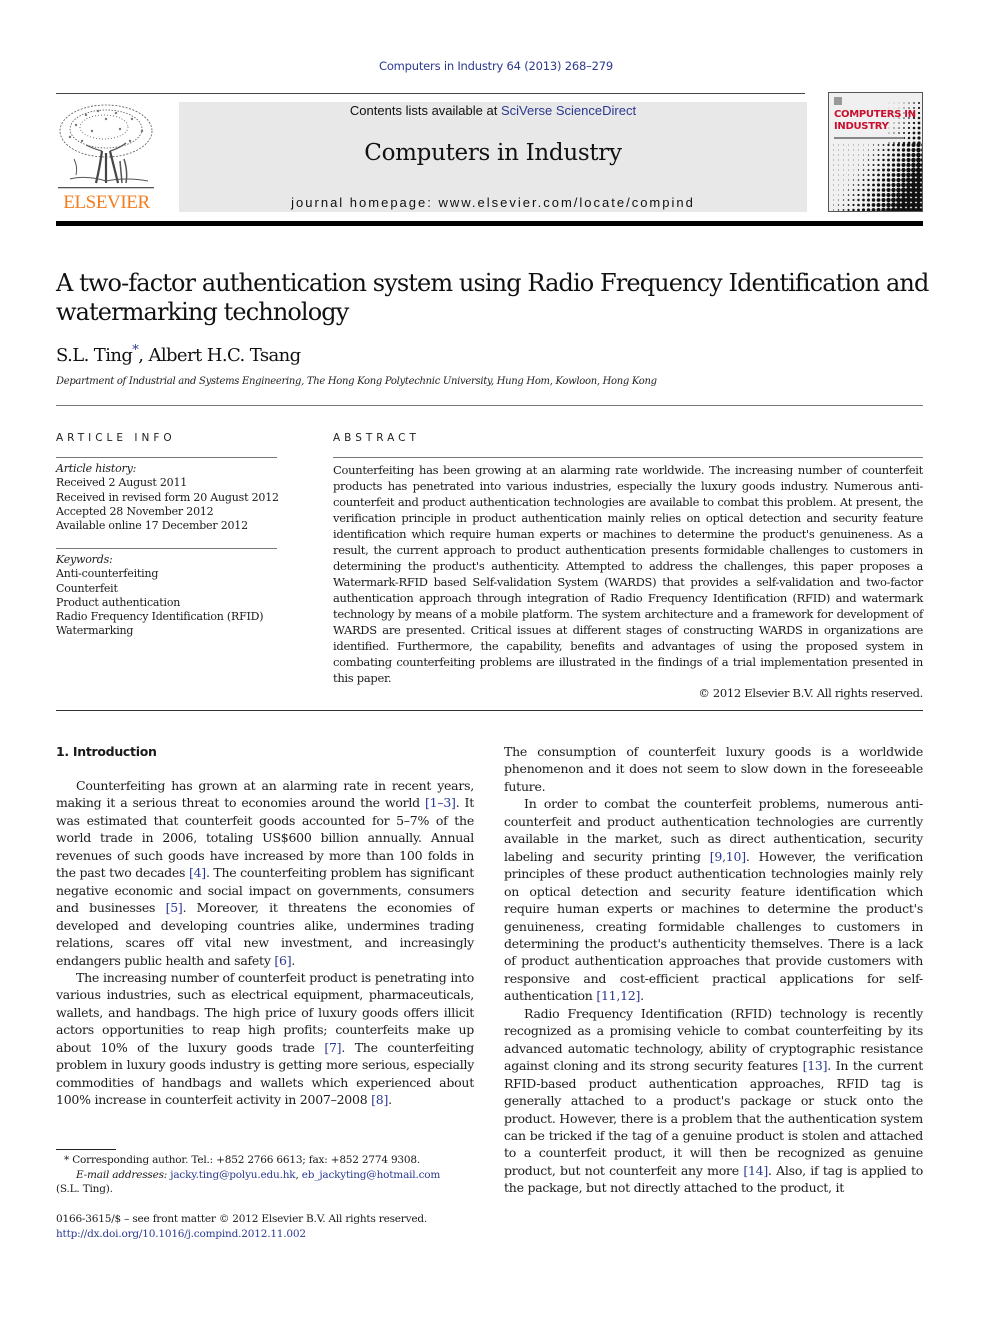 The width and height of the screenshot is (992, 1323). I want to click on article-info-heading: ARTICLE INFO, so click(116, 438).